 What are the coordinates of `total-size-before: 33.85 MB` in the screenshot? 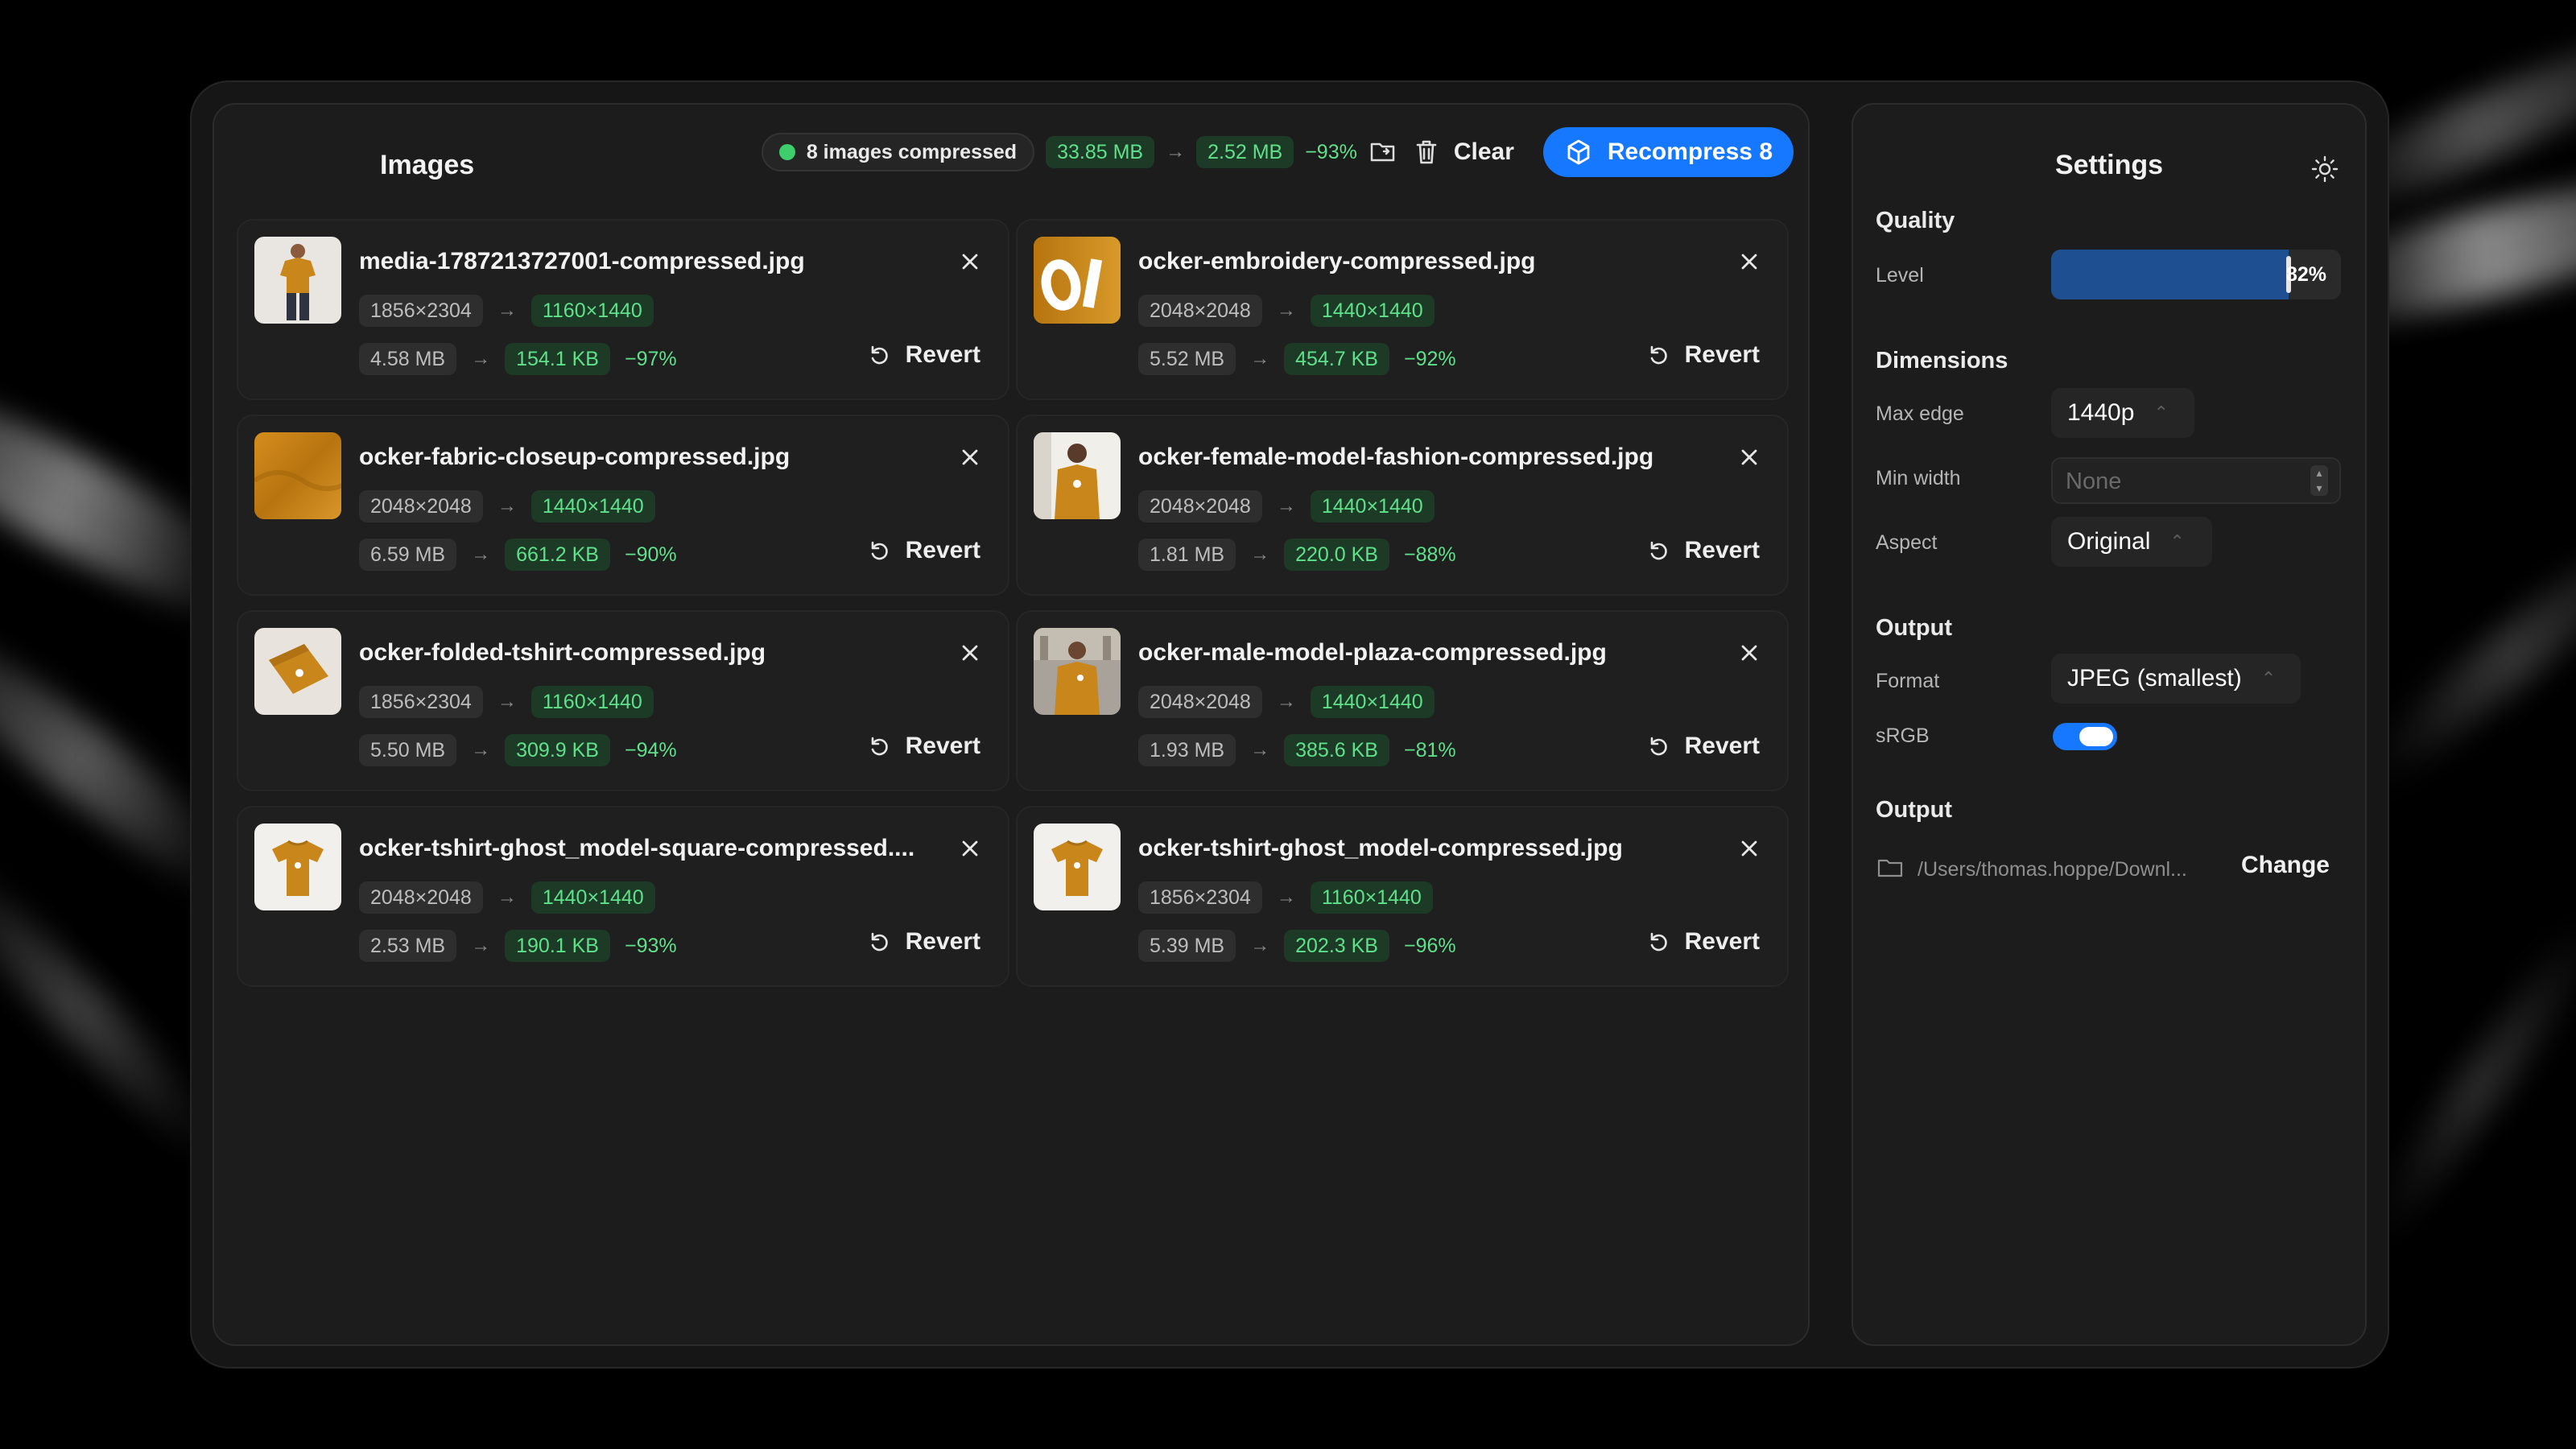 It's located at (1100, 152).